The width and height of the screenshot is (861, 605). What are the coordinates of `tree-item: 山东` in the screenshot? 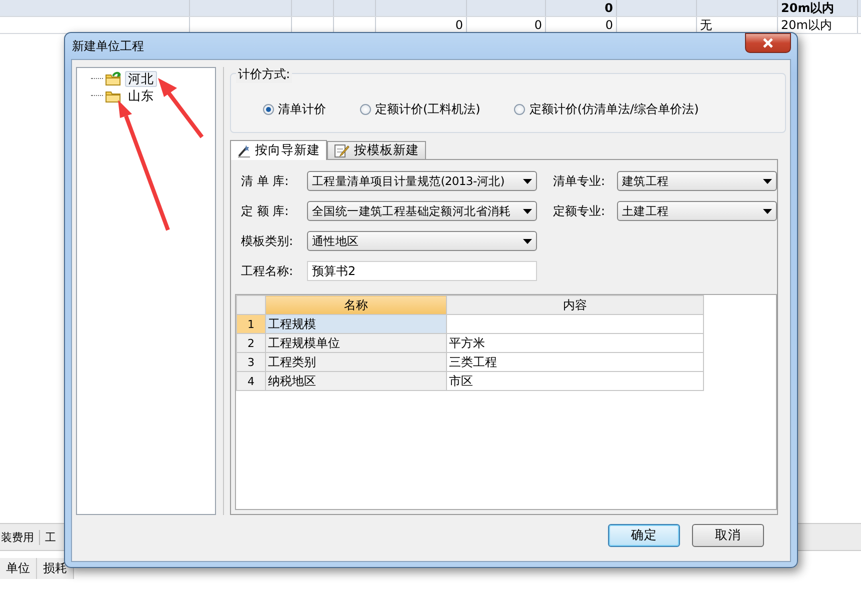 It's located at (141, 96).